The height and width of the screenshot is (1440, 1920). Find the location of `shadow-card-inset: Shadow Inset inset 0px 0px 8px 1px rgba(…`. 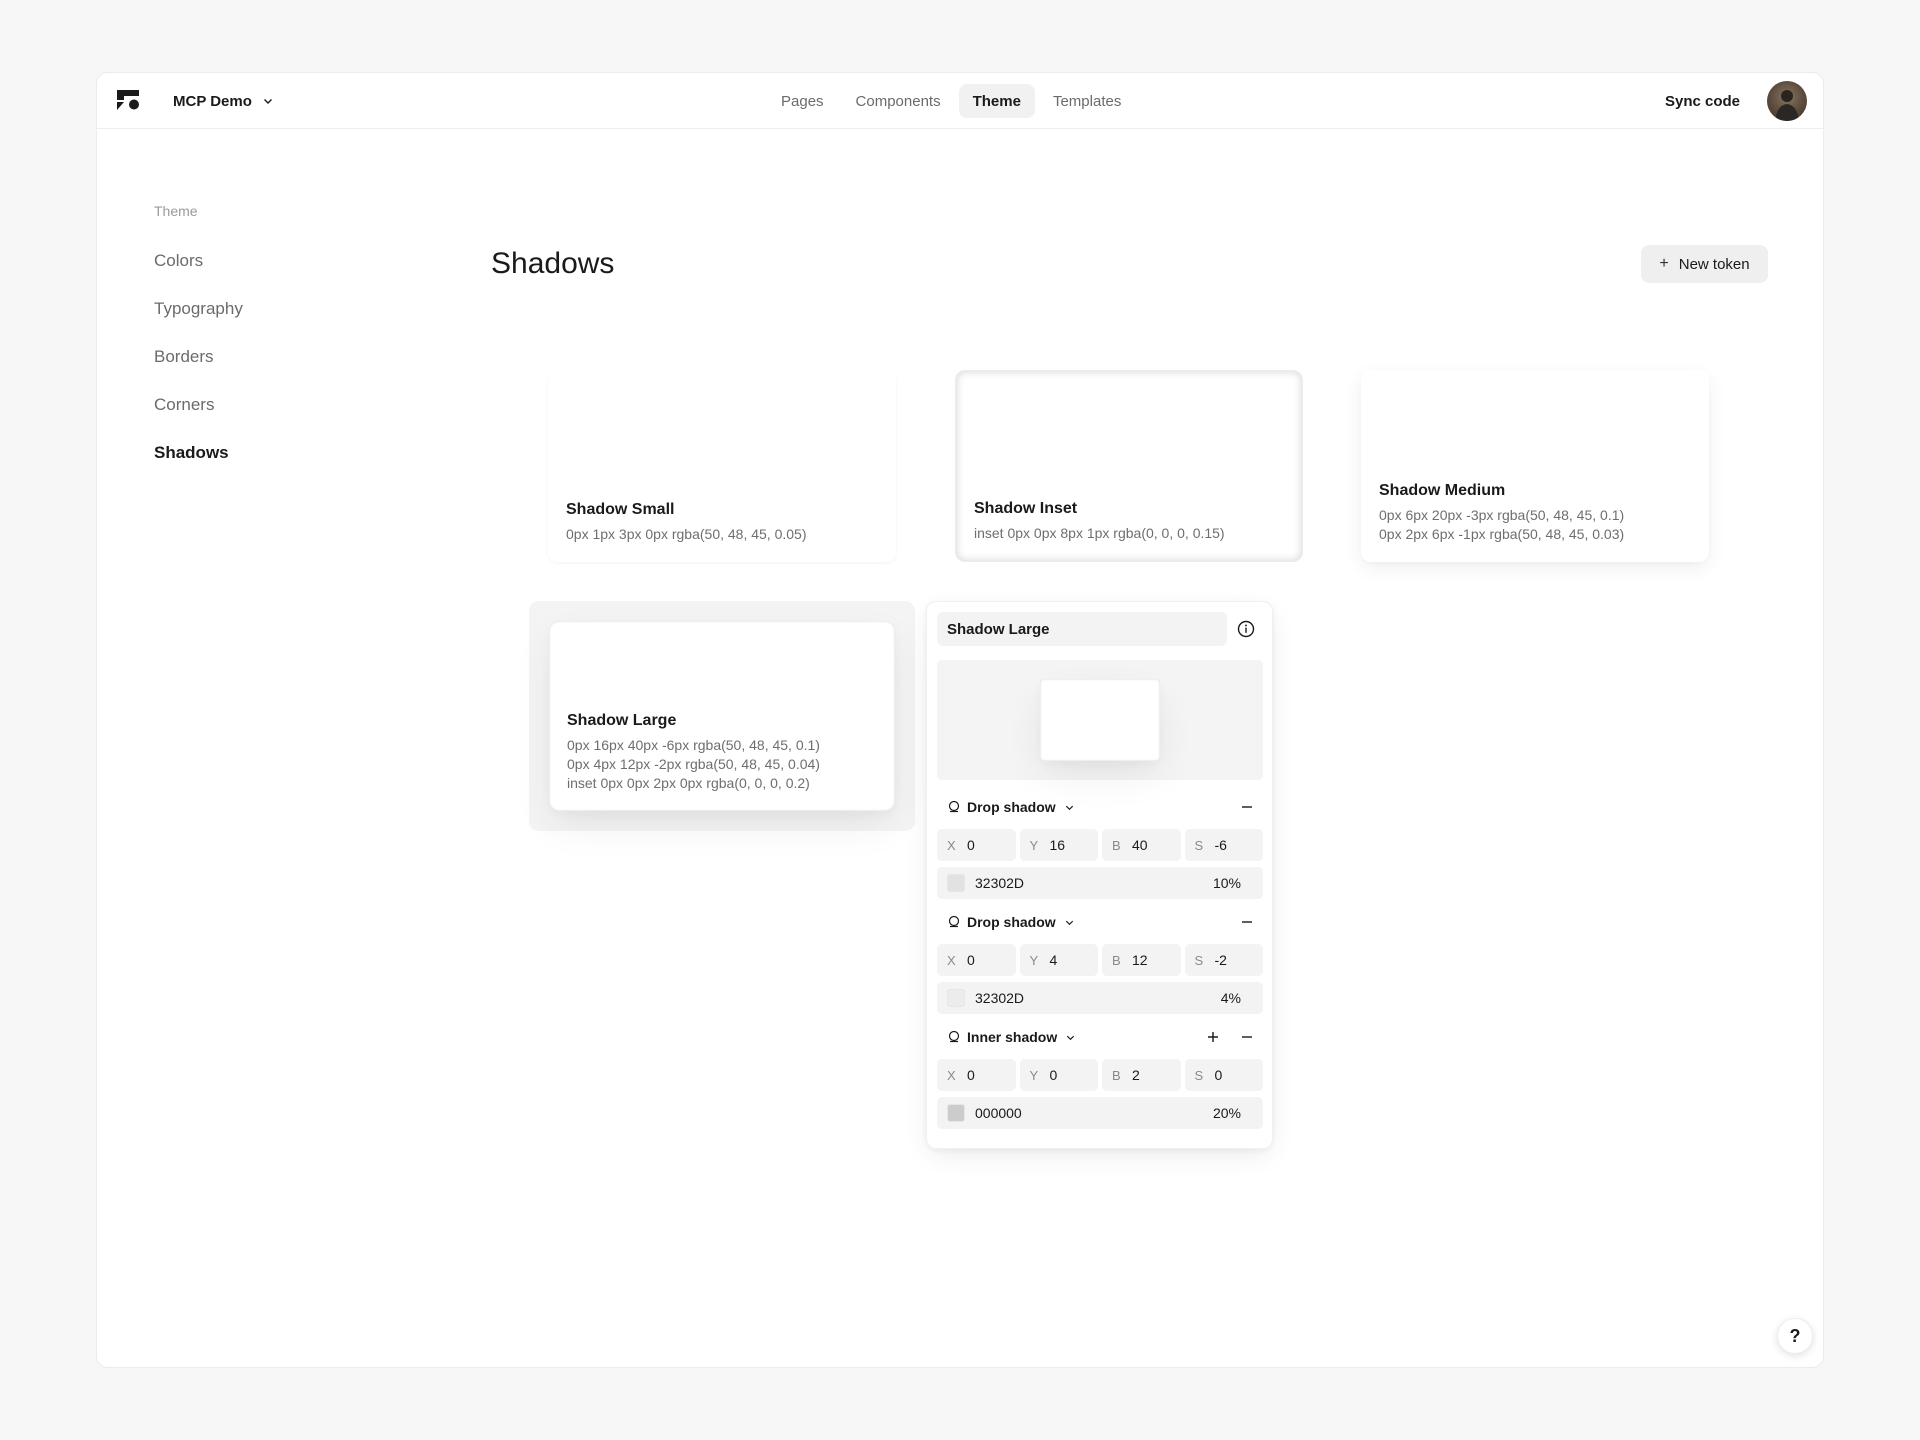

shadow-card-inset: Shadow Inset inset 0px 0px 8px 1px rgba(… is located at coordinates (1129, 466).